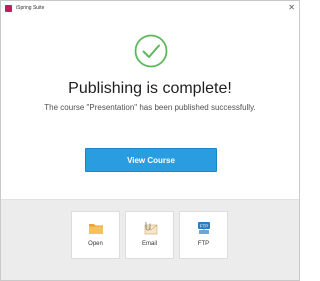  I want to click on window-title: iSpring Suite, so click(30, 7).